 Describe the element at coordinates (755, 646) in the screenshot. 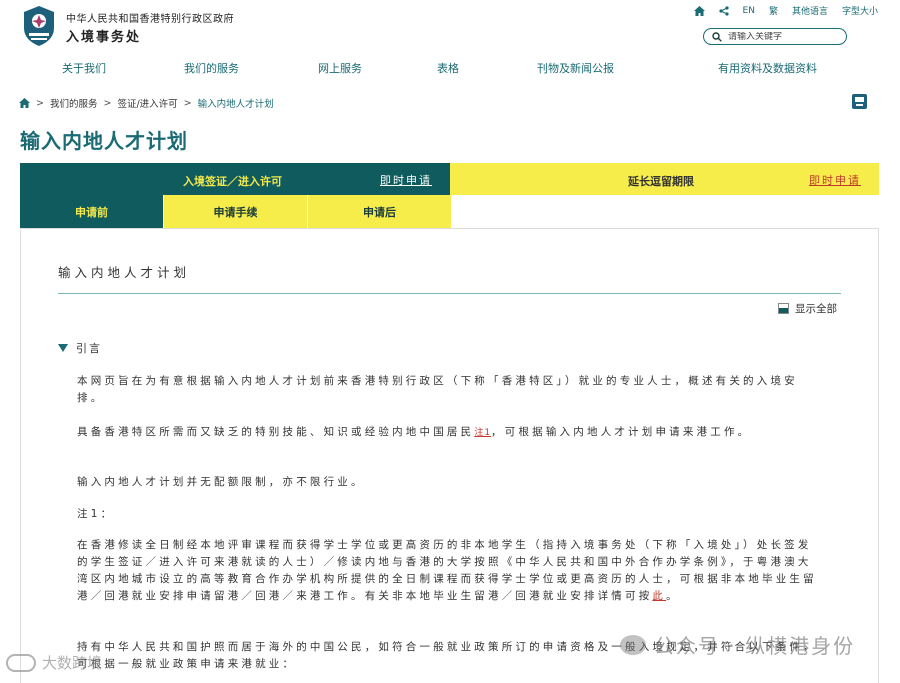

I see `watermark-text: 公众号 · 纵横港身份` at that location.